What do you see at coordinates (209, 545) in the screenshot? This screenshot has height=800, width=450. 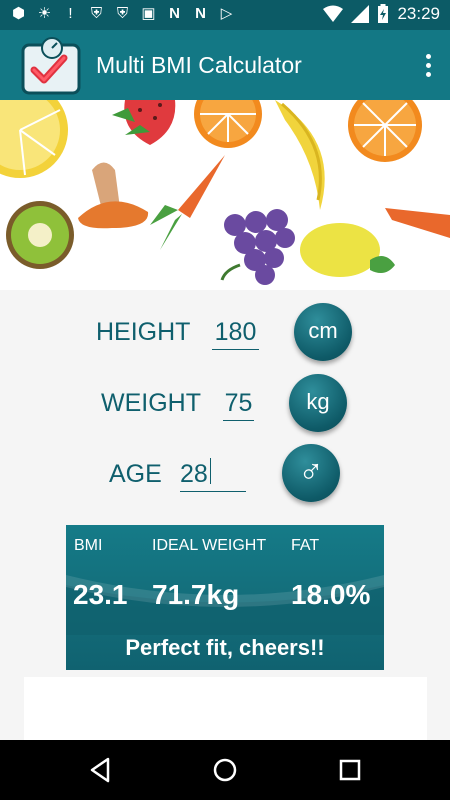 I see `ideal-weight-label: IDEAL WEIGHT` at bounding box center [209, 545].